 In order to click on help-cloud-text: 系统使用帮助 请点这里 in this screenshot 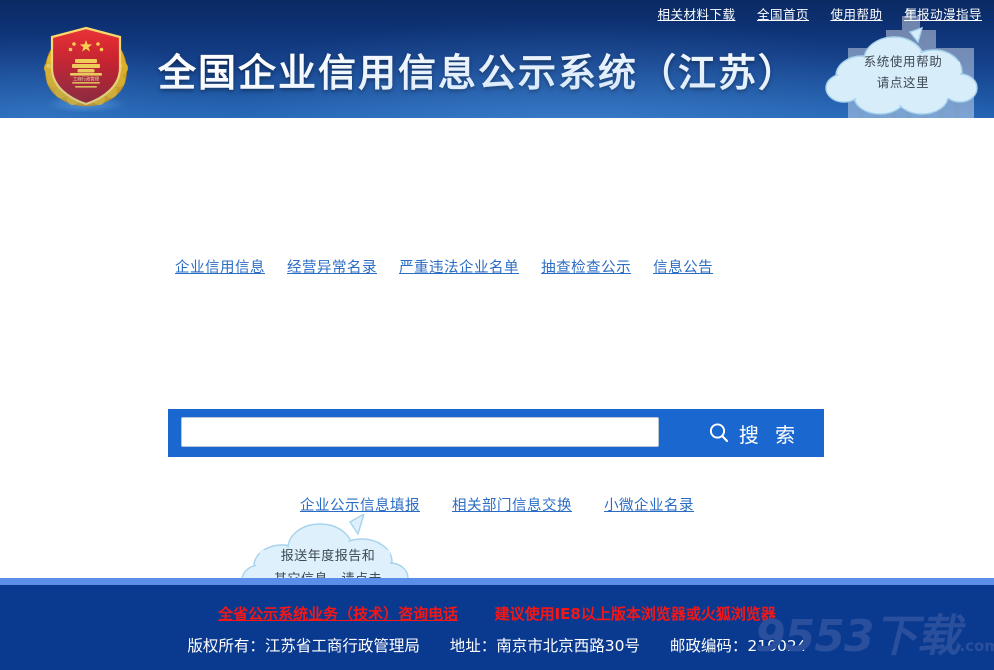, I will do `click(903, 73)`.